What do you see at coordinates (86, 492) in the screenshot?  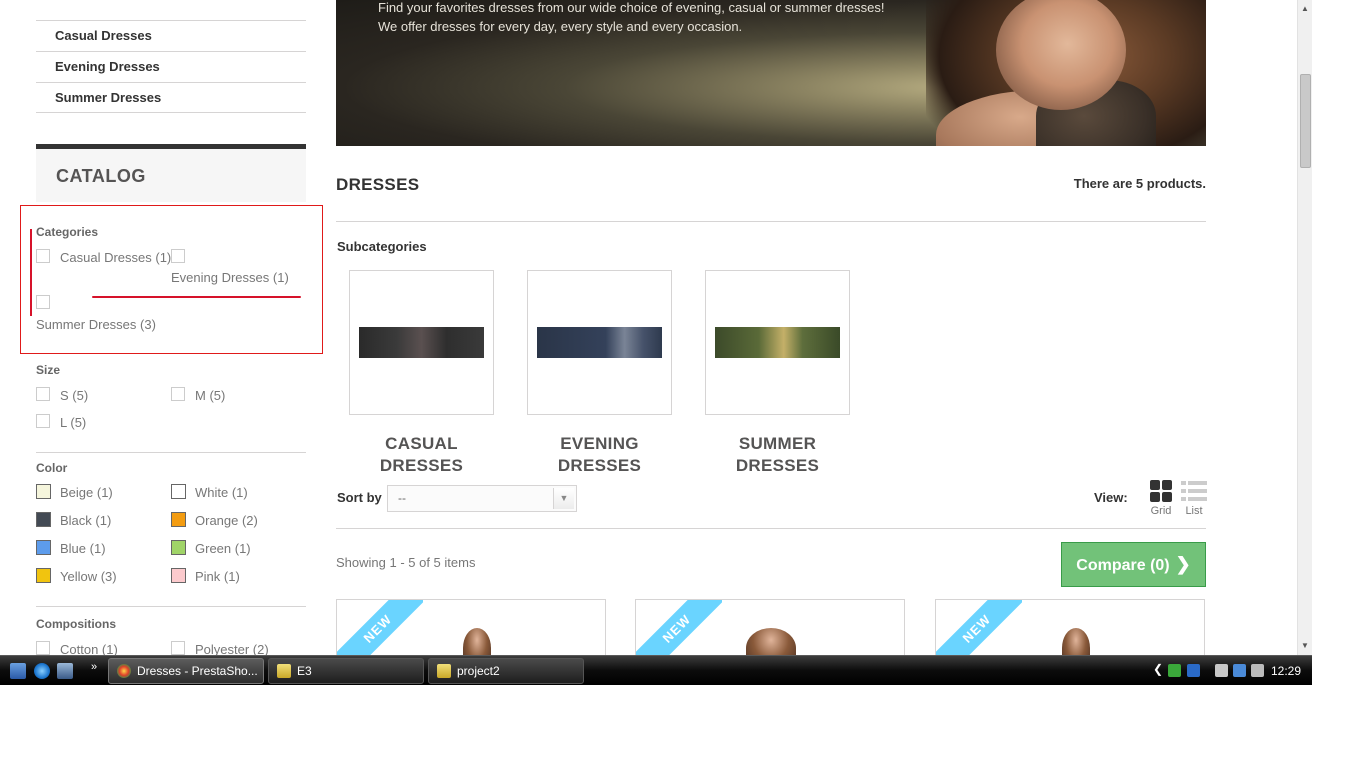 I see `color-filter-label: Beige (1)` at bounding box center [86, 492].